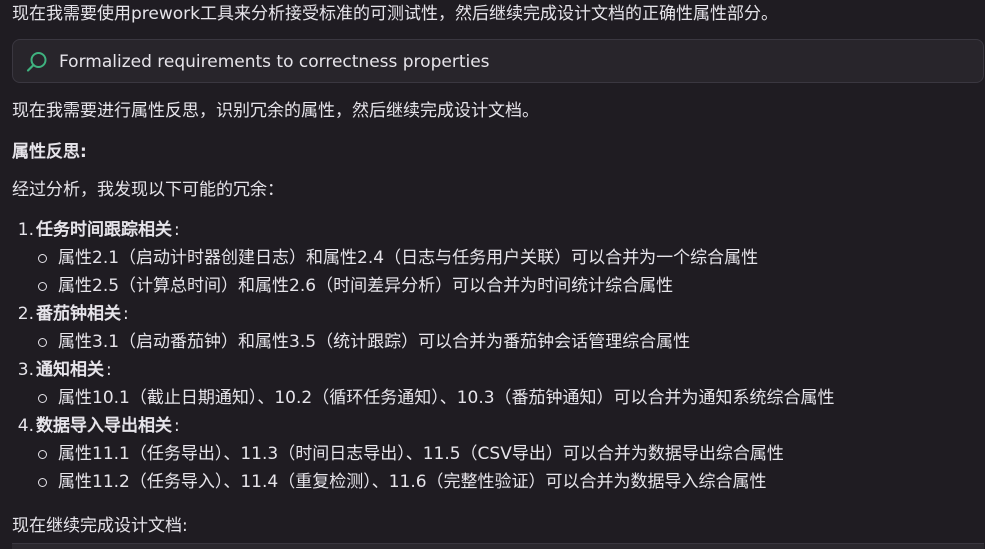 This screenshot has width=985, height=549. Describe the element at coordinates (70, 370) in the screenshot. I see `group-title: 通知相关` at that location.